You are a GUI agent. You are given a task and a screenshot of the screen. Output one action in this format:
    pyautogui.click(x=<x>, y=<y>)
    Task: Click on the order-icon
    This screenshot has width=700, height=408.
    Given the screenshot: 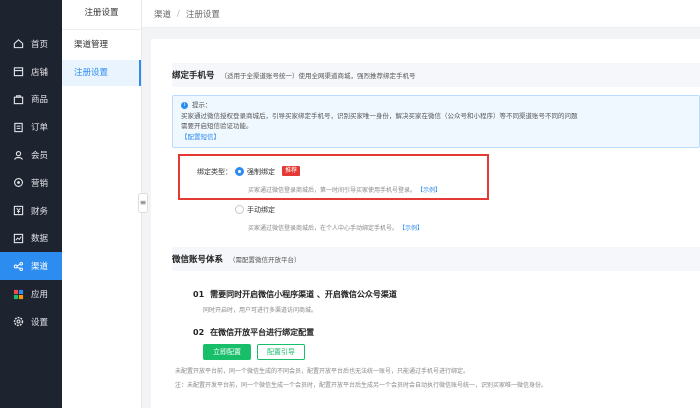 What is the action you would take?
    pyautogui.click(x=18, y=127)
    